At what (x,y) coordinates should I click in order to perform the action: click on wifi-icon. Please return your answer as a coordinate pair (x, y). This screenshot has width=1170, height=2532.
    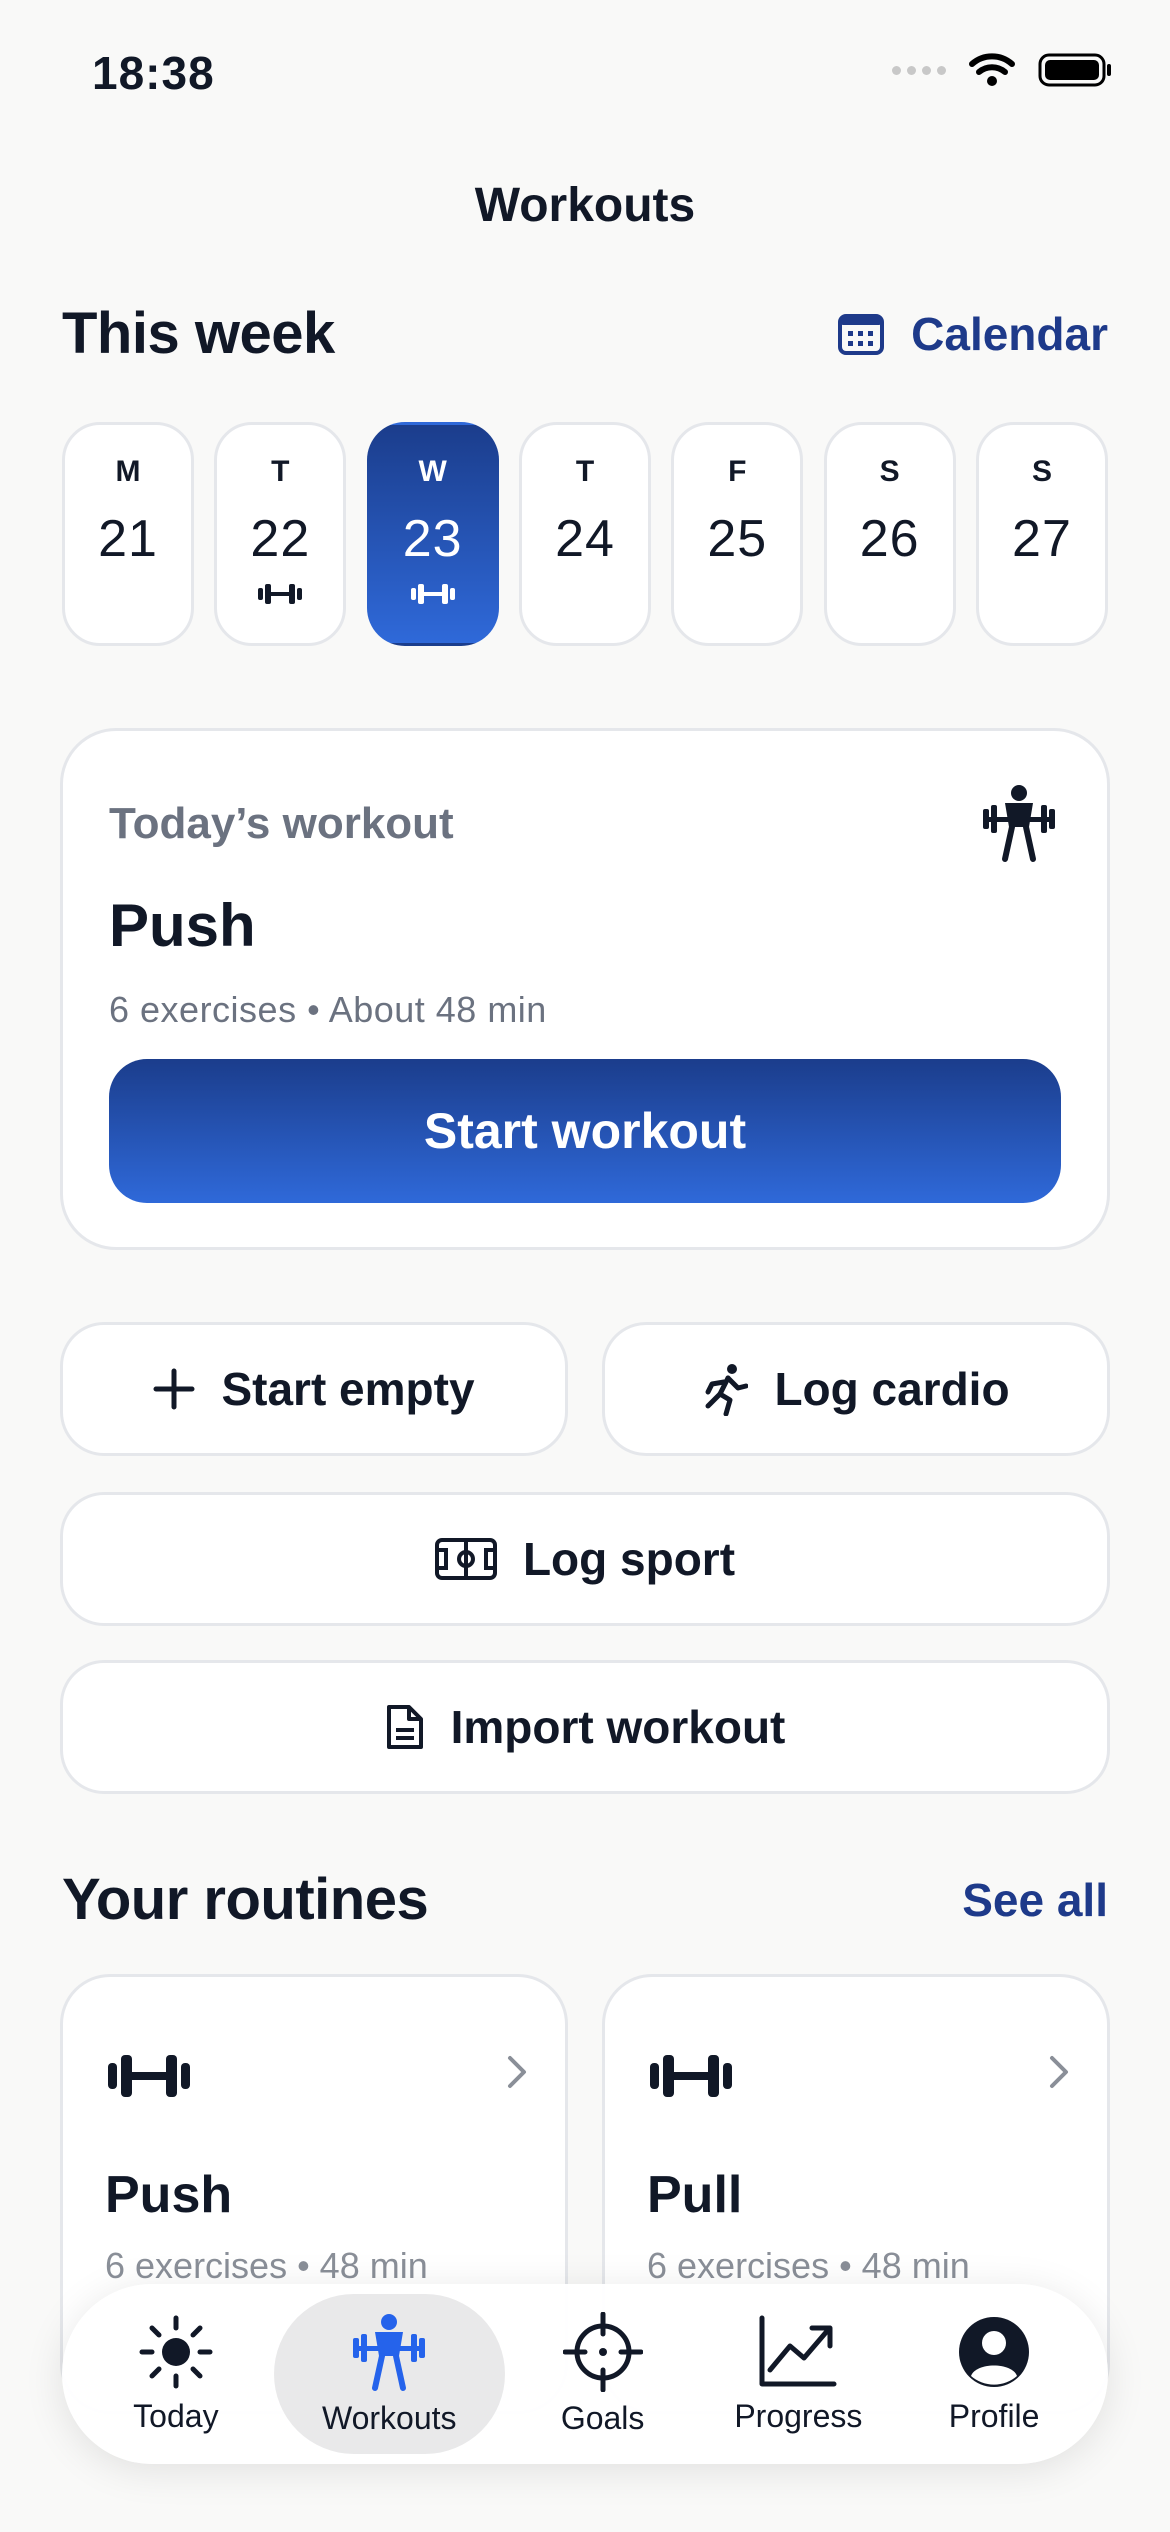
    Looking at the image, I should click on (992, 69).